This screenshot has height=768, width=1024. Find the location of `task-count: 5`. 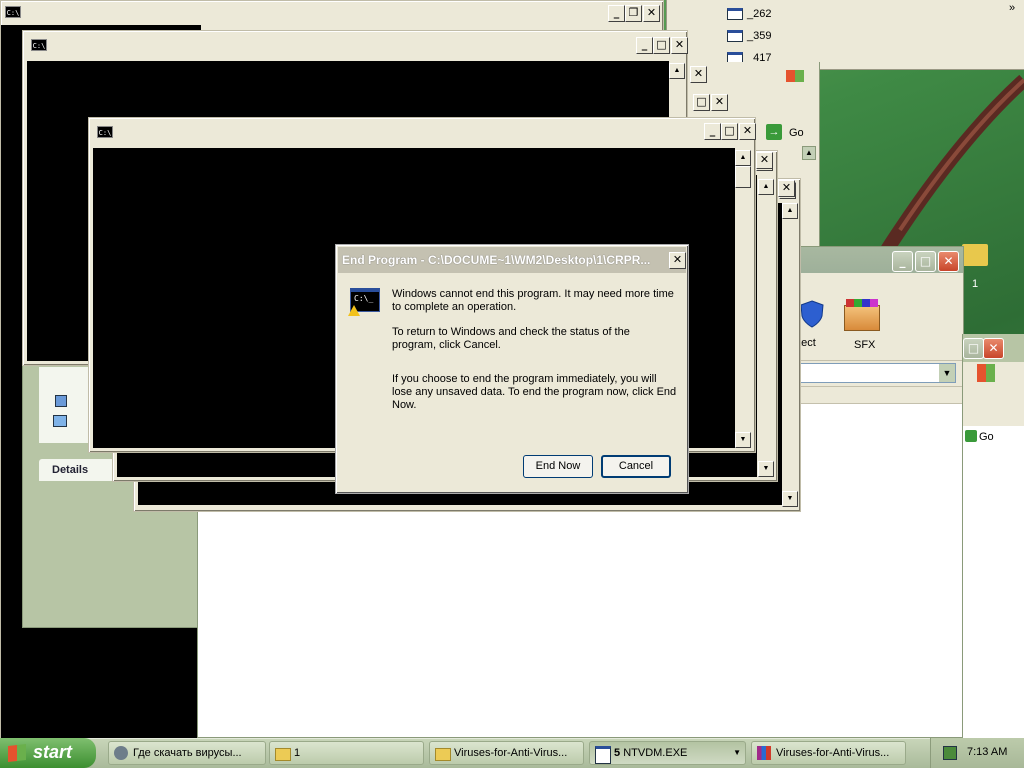

task-count: 5 is located at coordinates (617, 753).